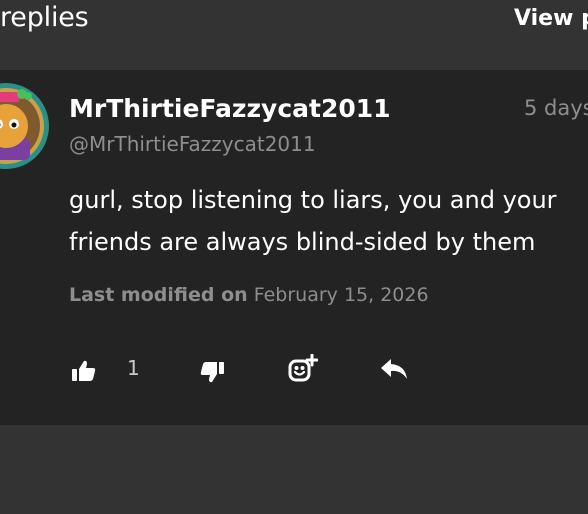 The width and height of the screenshot is (588, 514). What do you see at coordinates (230, 108) in the screenshot?
I see `username: MrThirtieFazzycat2011` at bounding box center [230, 108].